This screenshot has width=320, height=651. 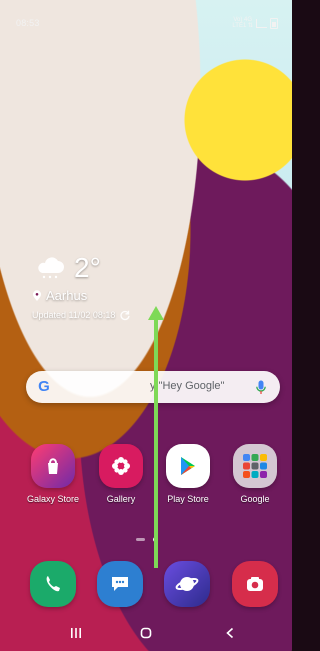 I want to click on messages-icon, so click(x=120, y=584).